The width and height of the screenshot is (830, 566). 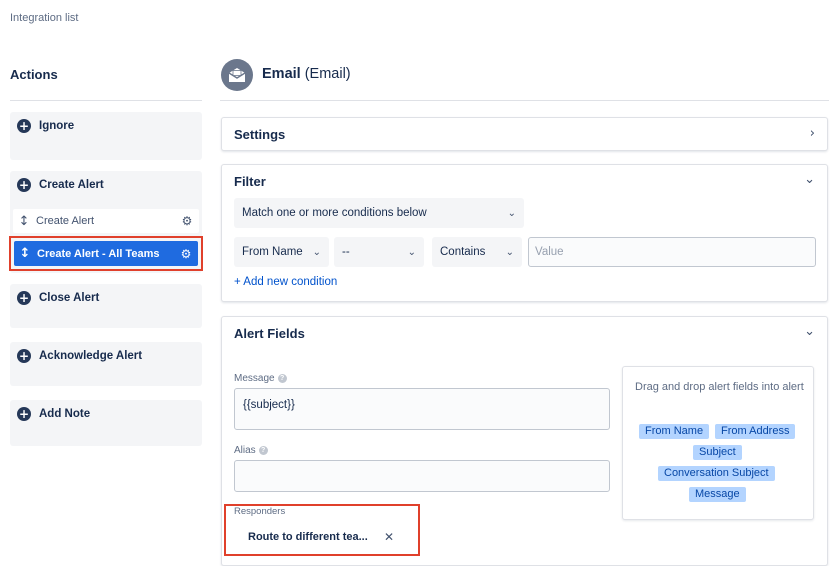 What do you see at coordinates (327, 74) in the screenshot?
I see `integration-type: (Email)` at bounding box center [327, 74].